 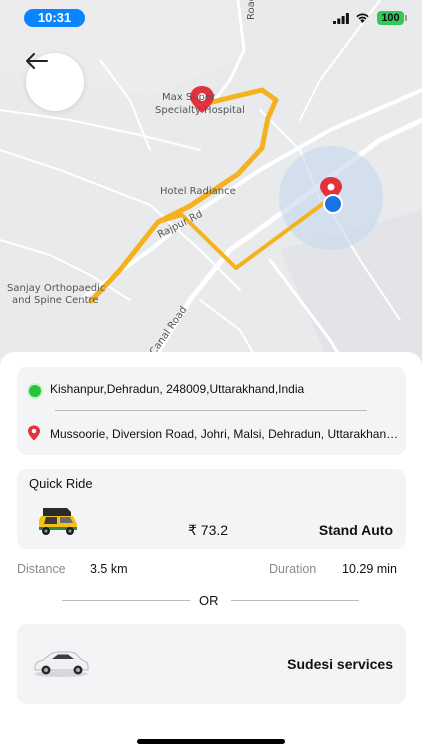 I want to click on vehicle-type: Stand Auto, so click(x=355, y=530).